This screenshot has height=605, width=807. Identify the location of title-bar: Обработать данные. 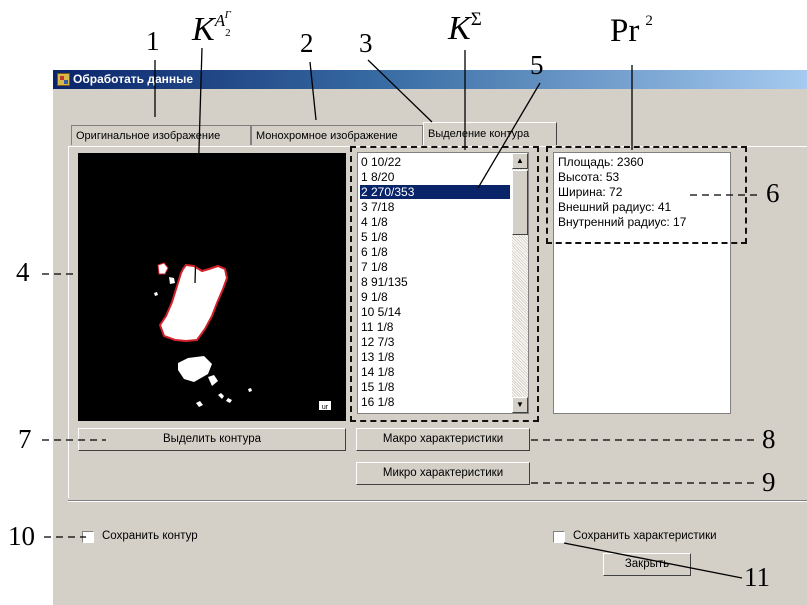
(430, 79).